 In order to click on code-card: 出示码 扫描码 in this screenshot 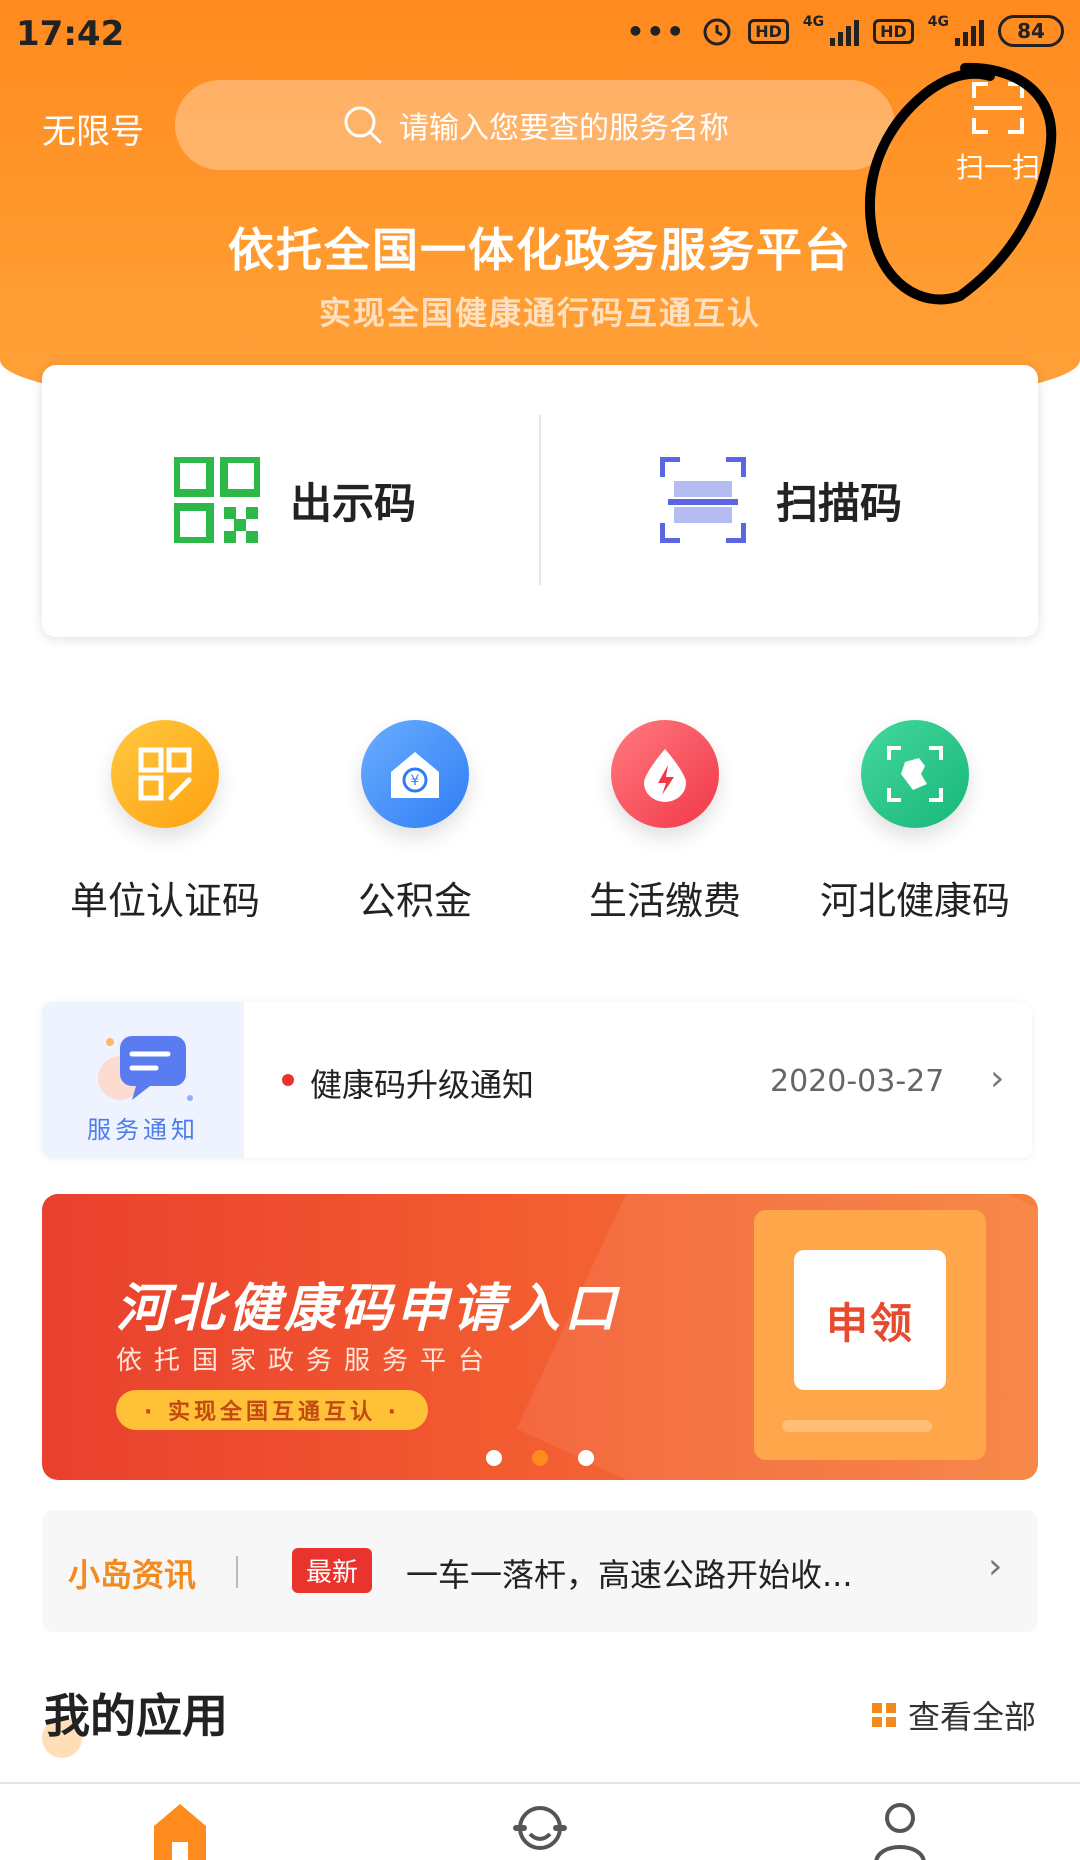, I will do `click(540, 501)`.